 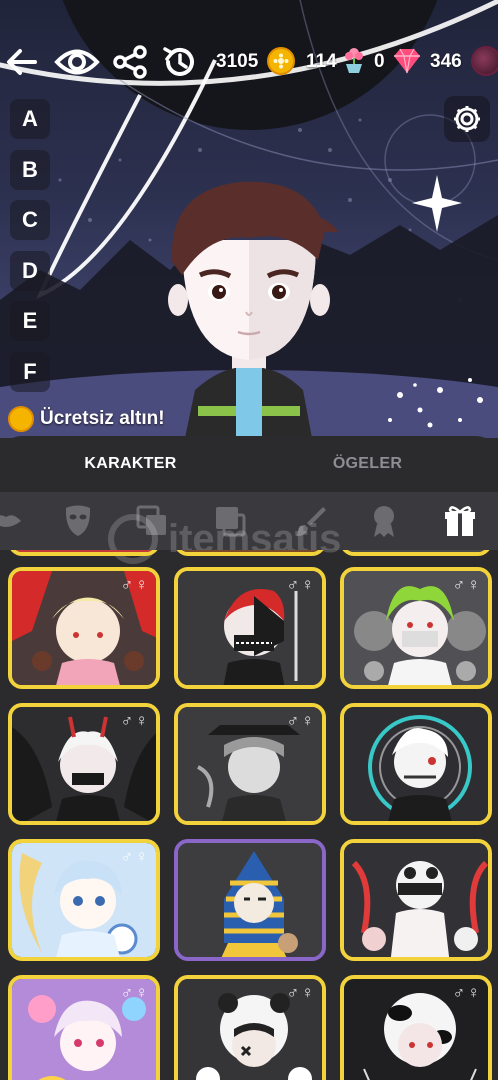 What do you see at coordinates (321, 61) in the screenshot?
I see `flower-count: 114` at bounding box center [321, 61].